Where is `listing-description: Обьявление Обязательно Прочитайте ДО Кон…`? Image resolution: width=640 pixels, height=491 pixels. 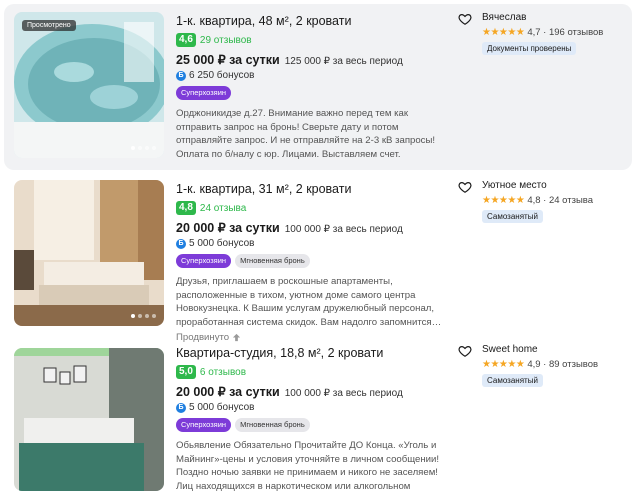
listing-description: Обьявление Обязательно Прочитайте ДО Кон… is located at coordinates (308, 465).